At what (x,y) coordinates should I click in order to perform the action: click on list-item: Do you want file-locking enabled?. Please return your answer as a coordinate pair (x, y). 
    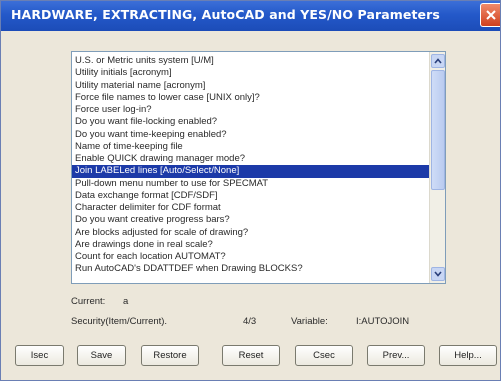
    Looking at the image, I should click on (250, 122).